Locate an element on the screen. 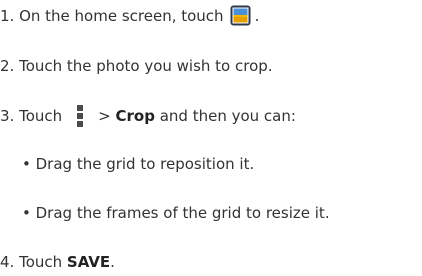 The image size is (422, 276). step-3-text: 3. Touch is located at coordinates (31, 116).